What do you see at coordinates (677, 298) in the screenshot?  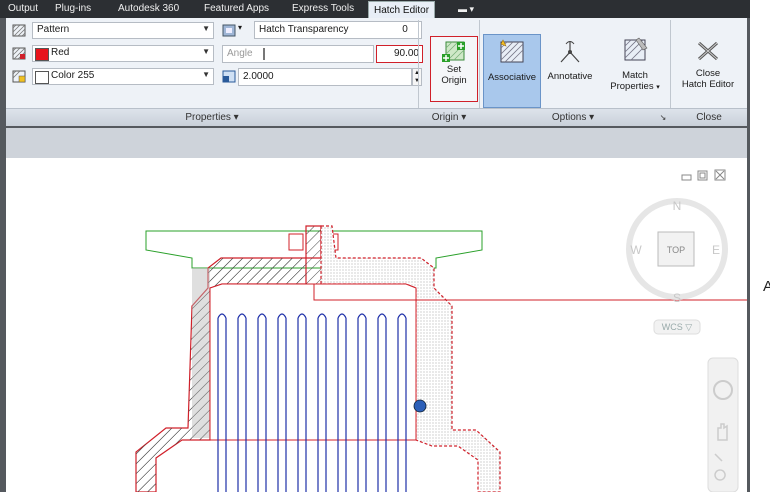 I see `compass-south: S` at bounding box center [677, 298].